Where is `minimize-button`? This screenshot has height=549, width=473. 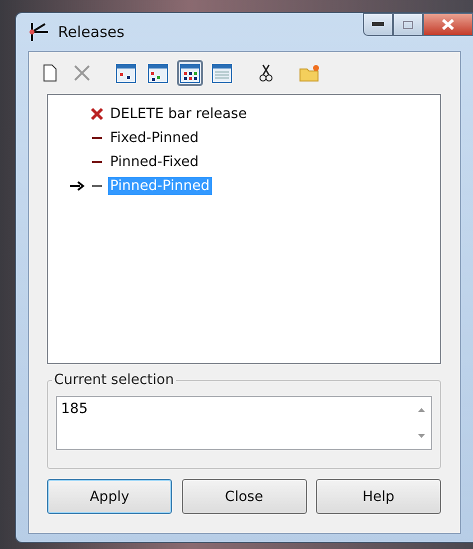
minimize-button is located at coordinates (378, 24).